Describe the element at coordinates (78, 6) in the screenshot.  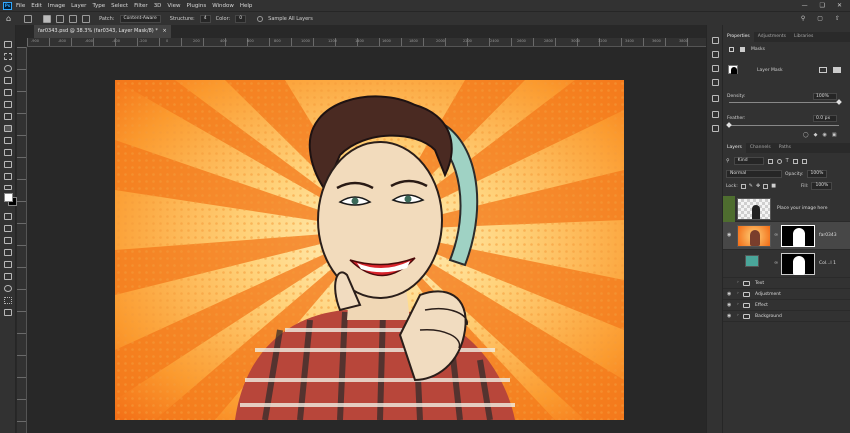
I see `menu-layer: Layer` at that location.